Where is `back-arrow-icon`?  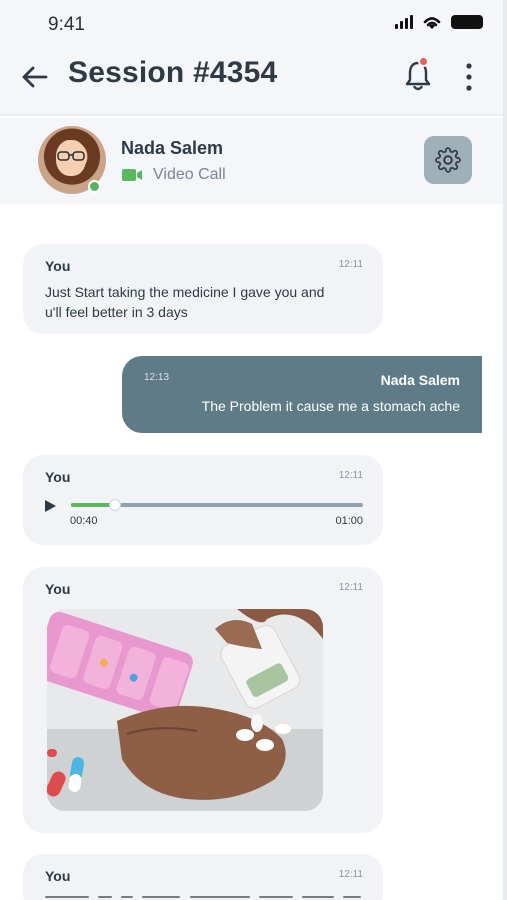 back-arrow-icon is located at coordinates (35, 77).